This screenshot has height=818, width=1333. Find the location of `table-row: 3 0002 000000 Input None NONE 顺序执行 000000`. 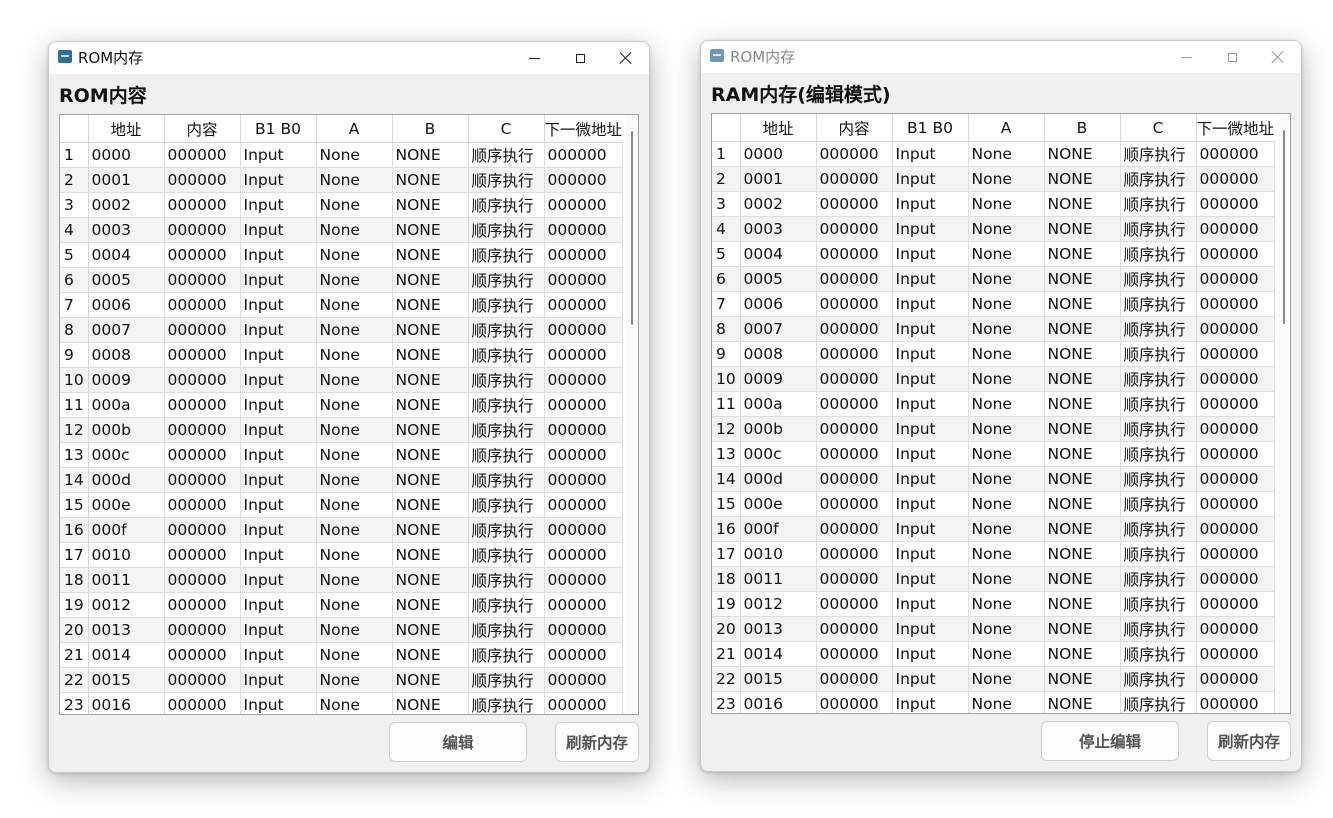

table-row: 3 0002 000000 Input None NONE 顺序执行 000000 is located at coordinates (993, 204).